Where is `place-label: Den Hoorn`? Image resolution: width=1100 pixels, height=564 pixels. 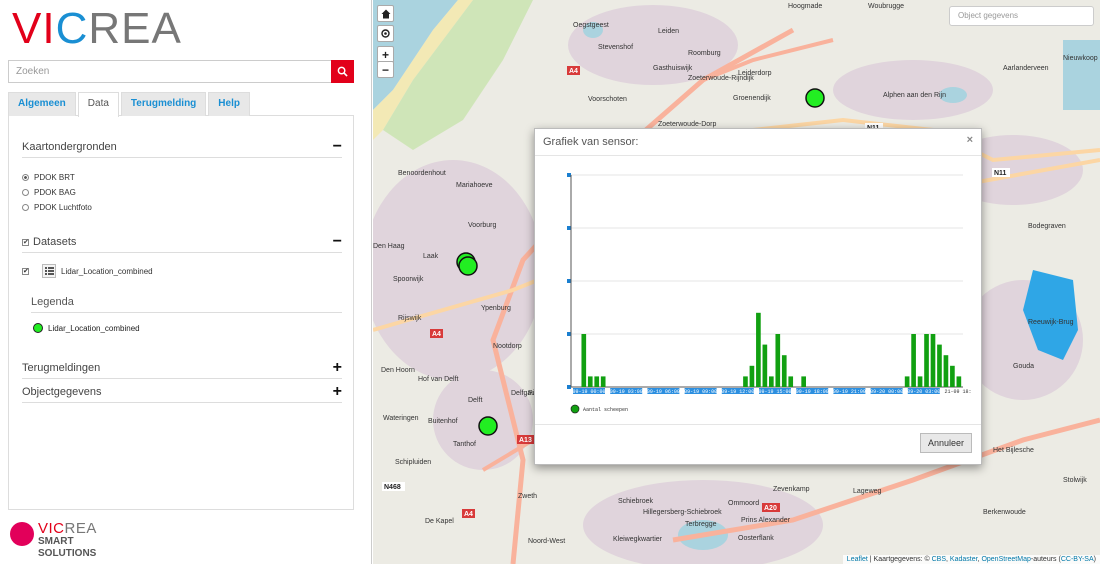 place-label: Den Hoorn is located at coordinates (398, 370).